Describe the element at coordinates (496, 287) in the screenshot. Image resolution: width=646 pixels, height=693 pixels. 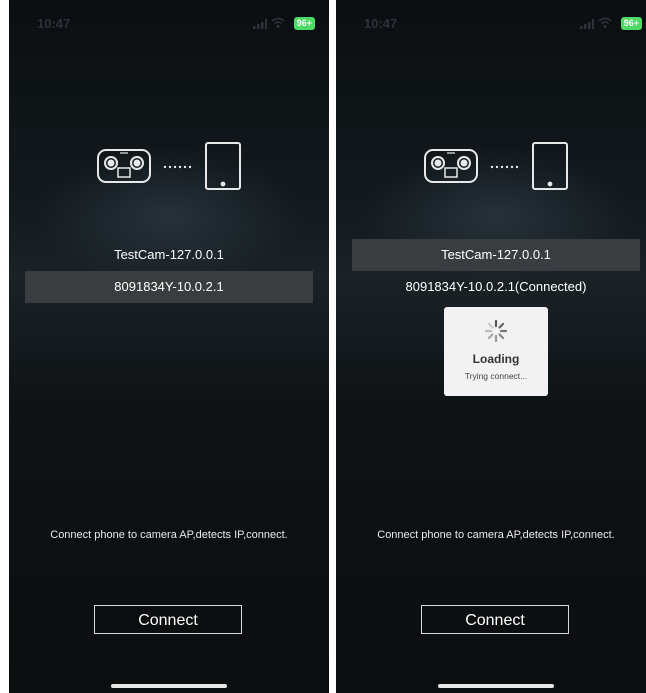
I see `device-item-8091834y: 8091834Y-10.0.2.1(Connected)` at that location.